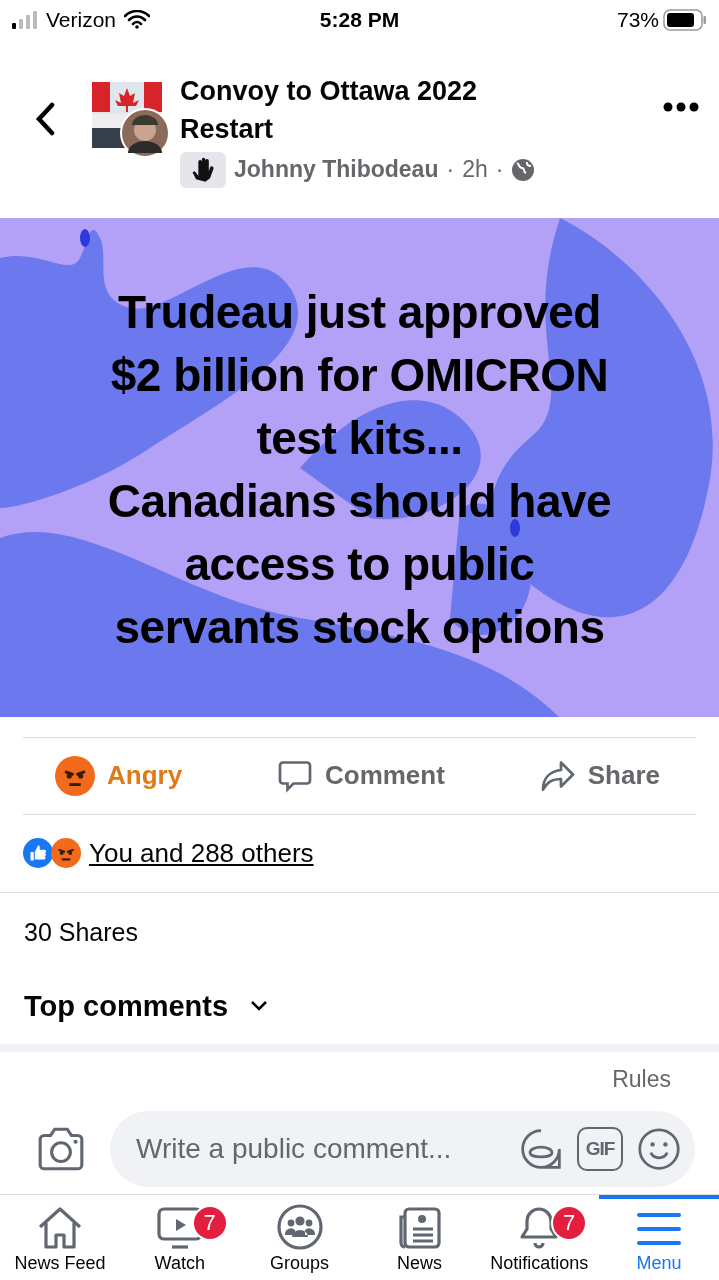 This screenshot has width=719, height=1280. What do you see at coordinates (419, 1237) in the screenshot?
I see `tab-bar-item: News` at bounding box center [419, 1237].